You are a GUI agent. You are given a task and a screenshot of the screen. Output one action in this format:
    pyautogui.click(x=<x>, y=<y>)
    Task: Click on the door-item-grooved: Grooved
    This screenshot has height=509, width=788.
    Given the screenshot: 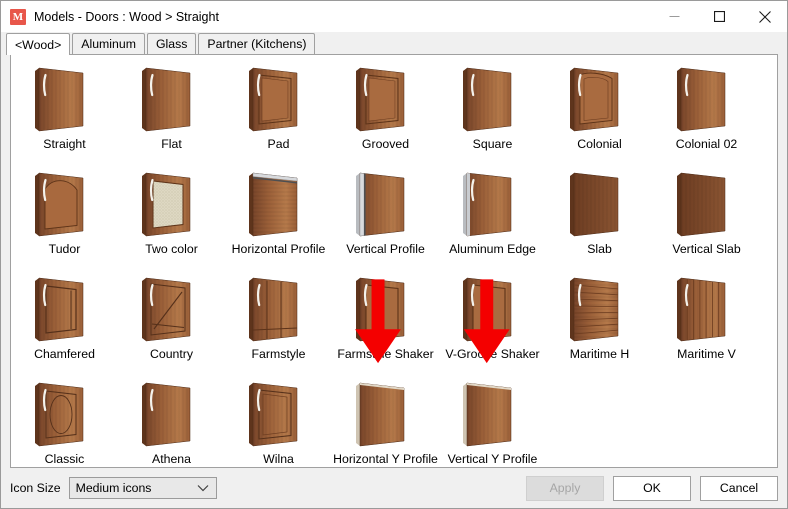 What is the action you would take?
    pyautogui.click(x=385, y=111)
    